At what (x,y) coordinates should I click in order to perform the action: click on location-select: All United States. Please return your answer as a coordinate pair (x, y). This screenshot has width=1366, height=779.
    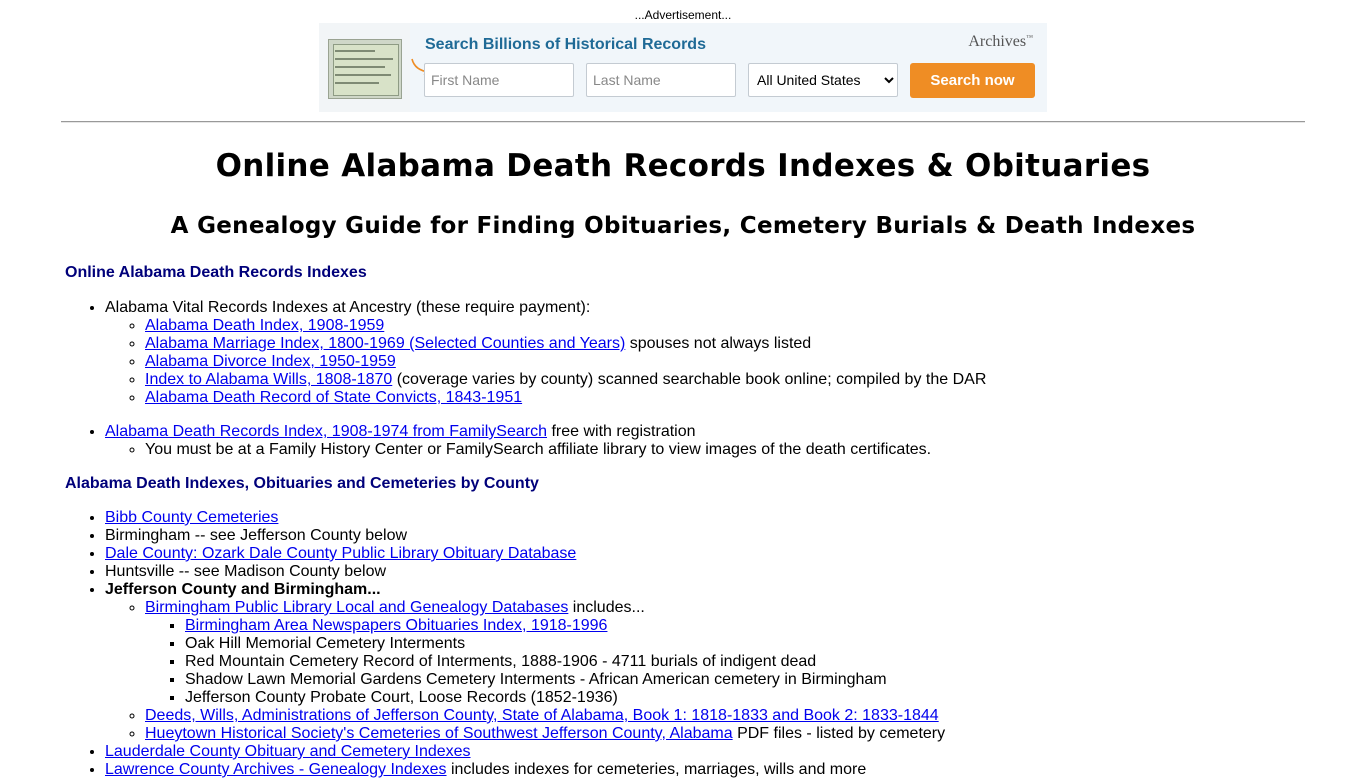
    Looking at the image, I should click on (823, 80).